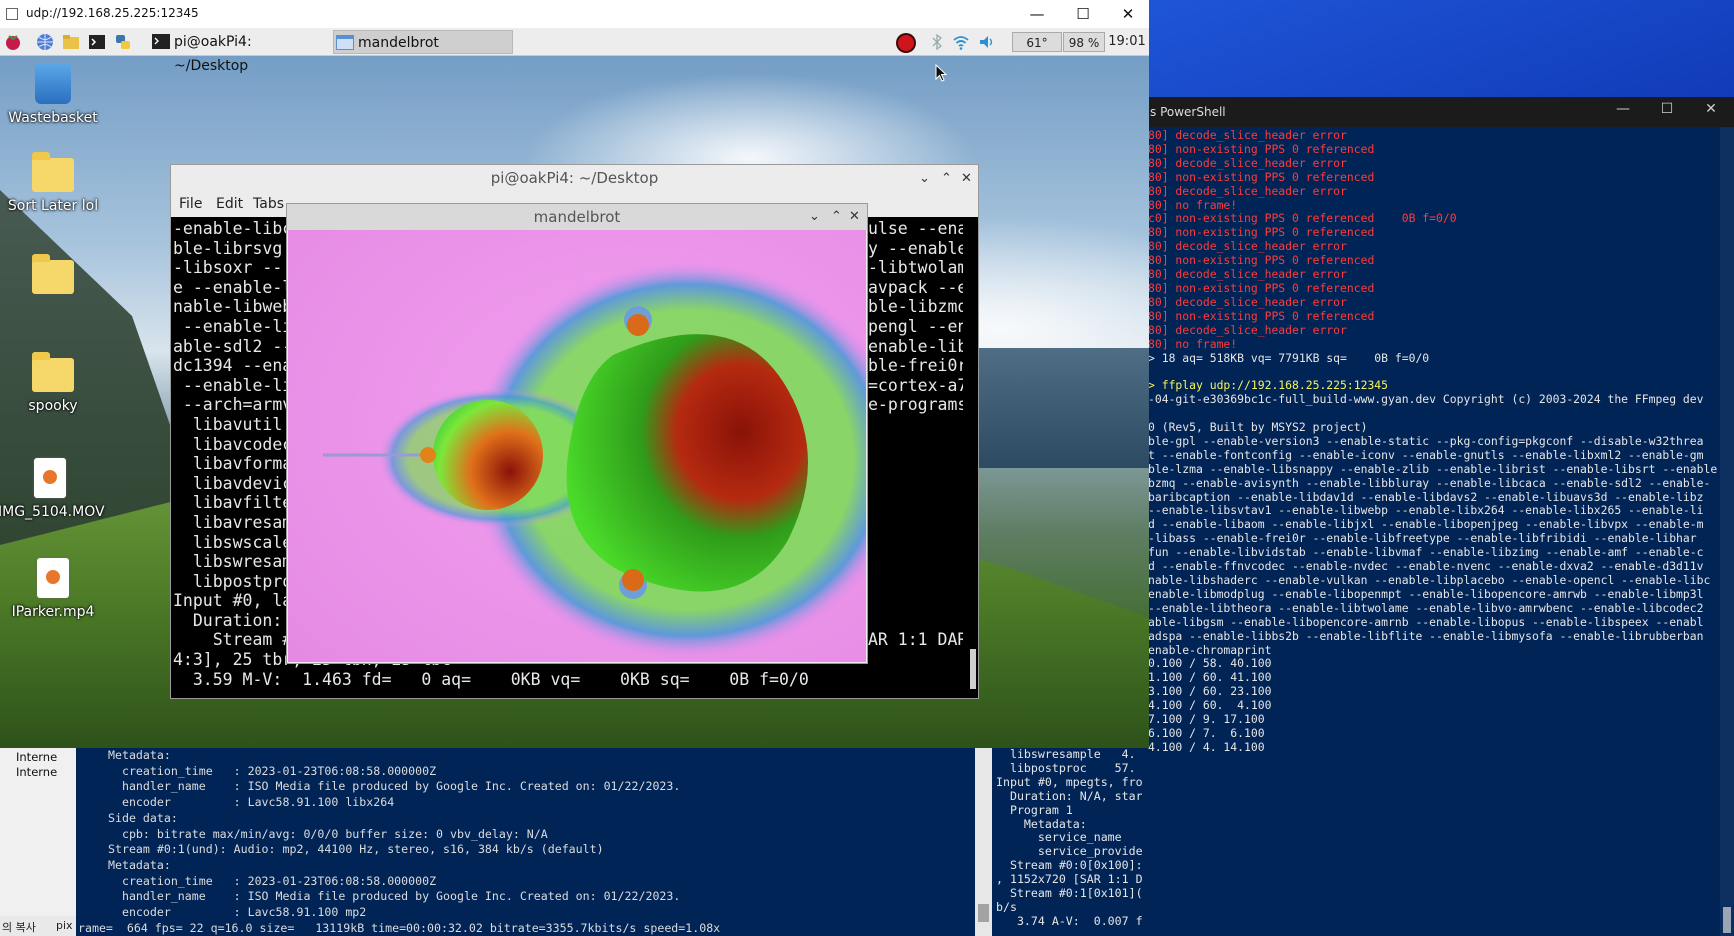 The height and width of the screenshot is (936, 1734). What do you see at coordinates (19, 927) in the screenshot?
I see `taskbar-label: 의 복사` at bounding box center [19, 927].